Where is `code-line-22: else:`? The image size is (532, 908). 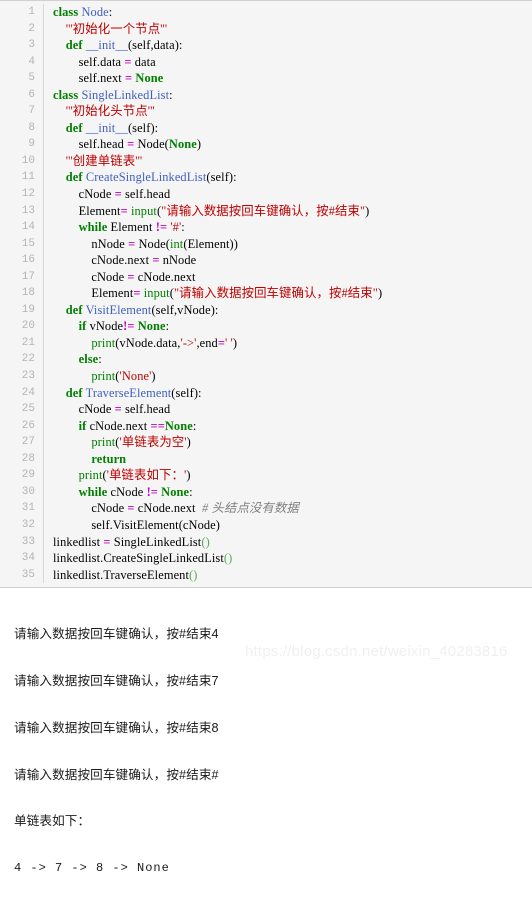
code-line-22: else: is located at coordinates (288, 359).